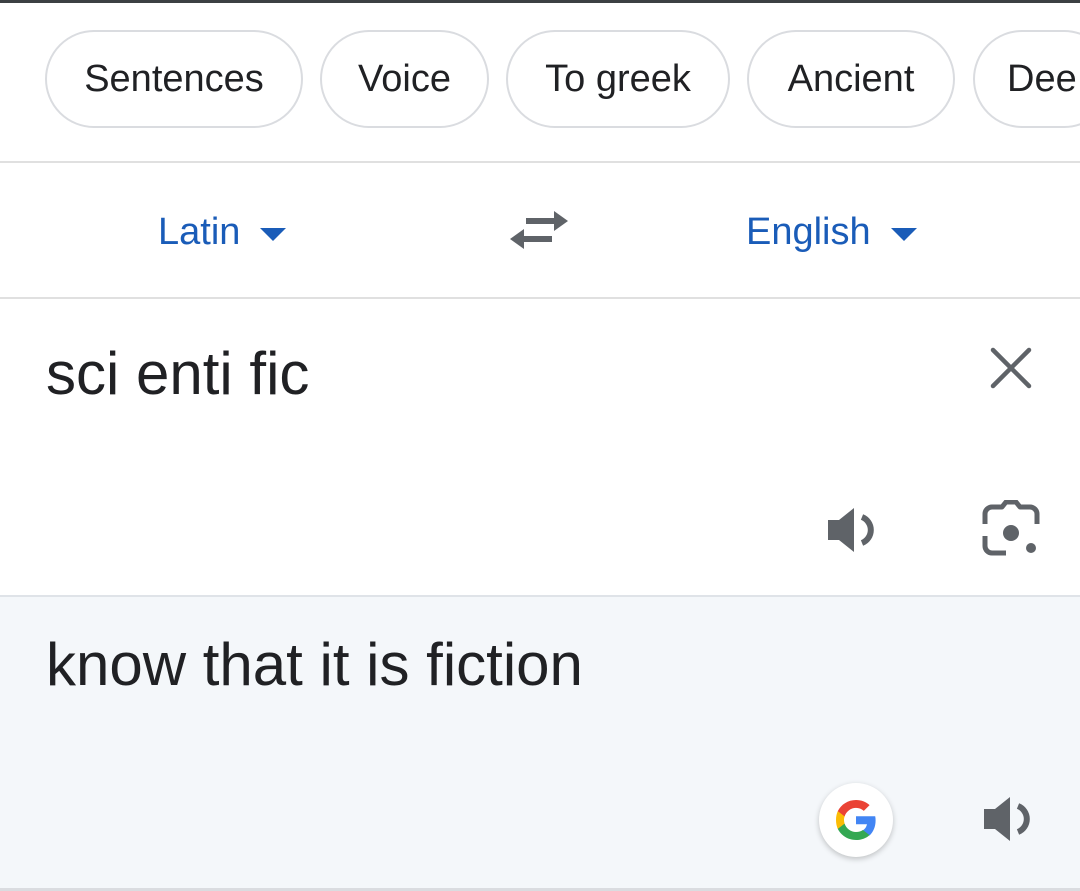 The height and width of the screenshot is (891, 1080). I want to click on source-language-label: Latin, so click(199, 232).